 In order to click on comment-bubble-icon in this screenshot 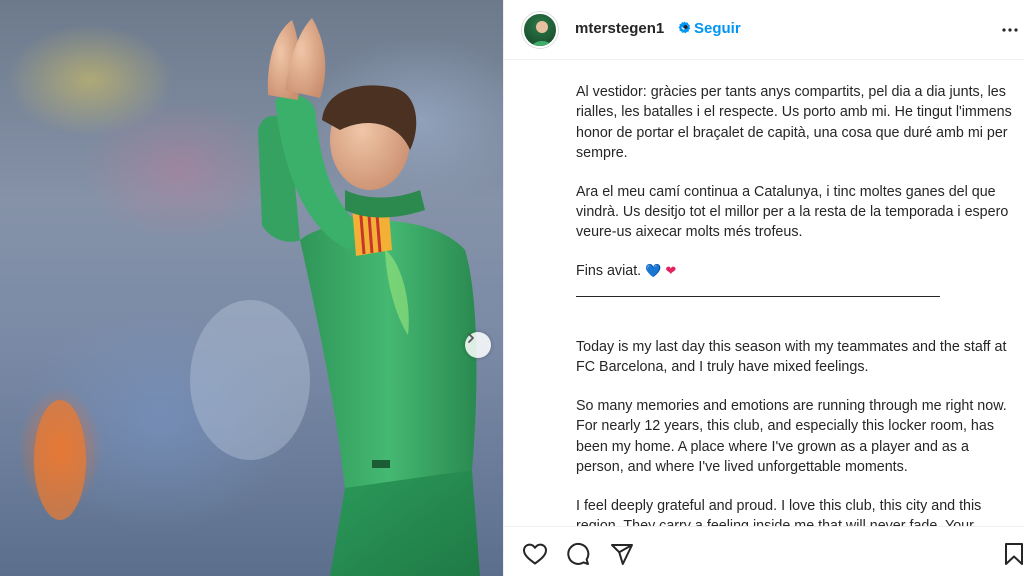, I will do `click(578, 553)`.